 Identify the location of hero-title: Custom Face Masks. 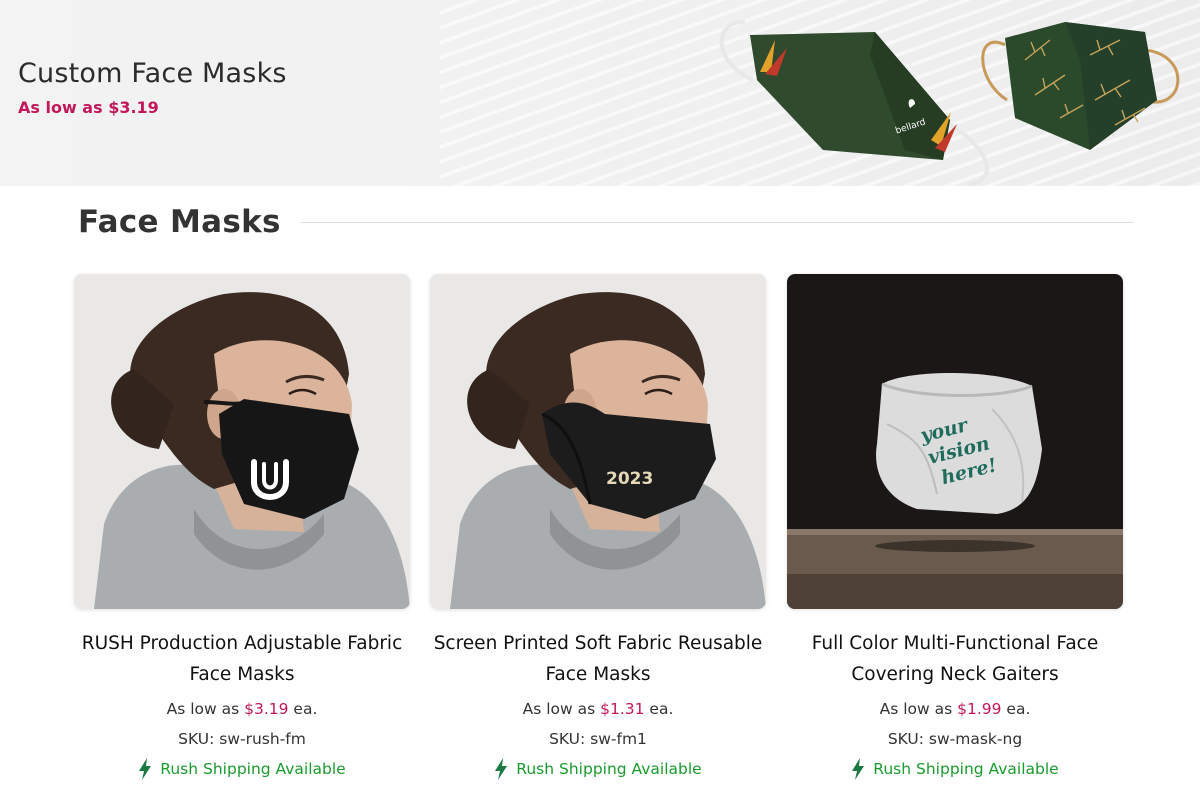
(152, 73).